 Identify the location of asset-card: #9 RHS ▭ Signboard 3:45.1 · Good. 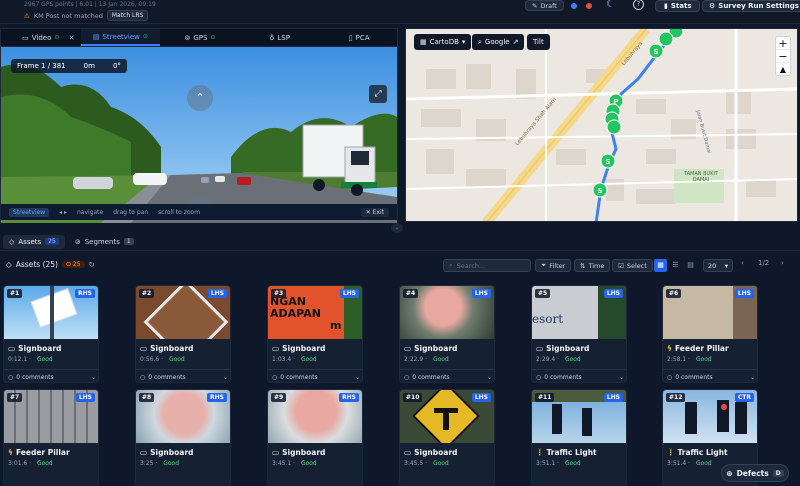
(315, 437).